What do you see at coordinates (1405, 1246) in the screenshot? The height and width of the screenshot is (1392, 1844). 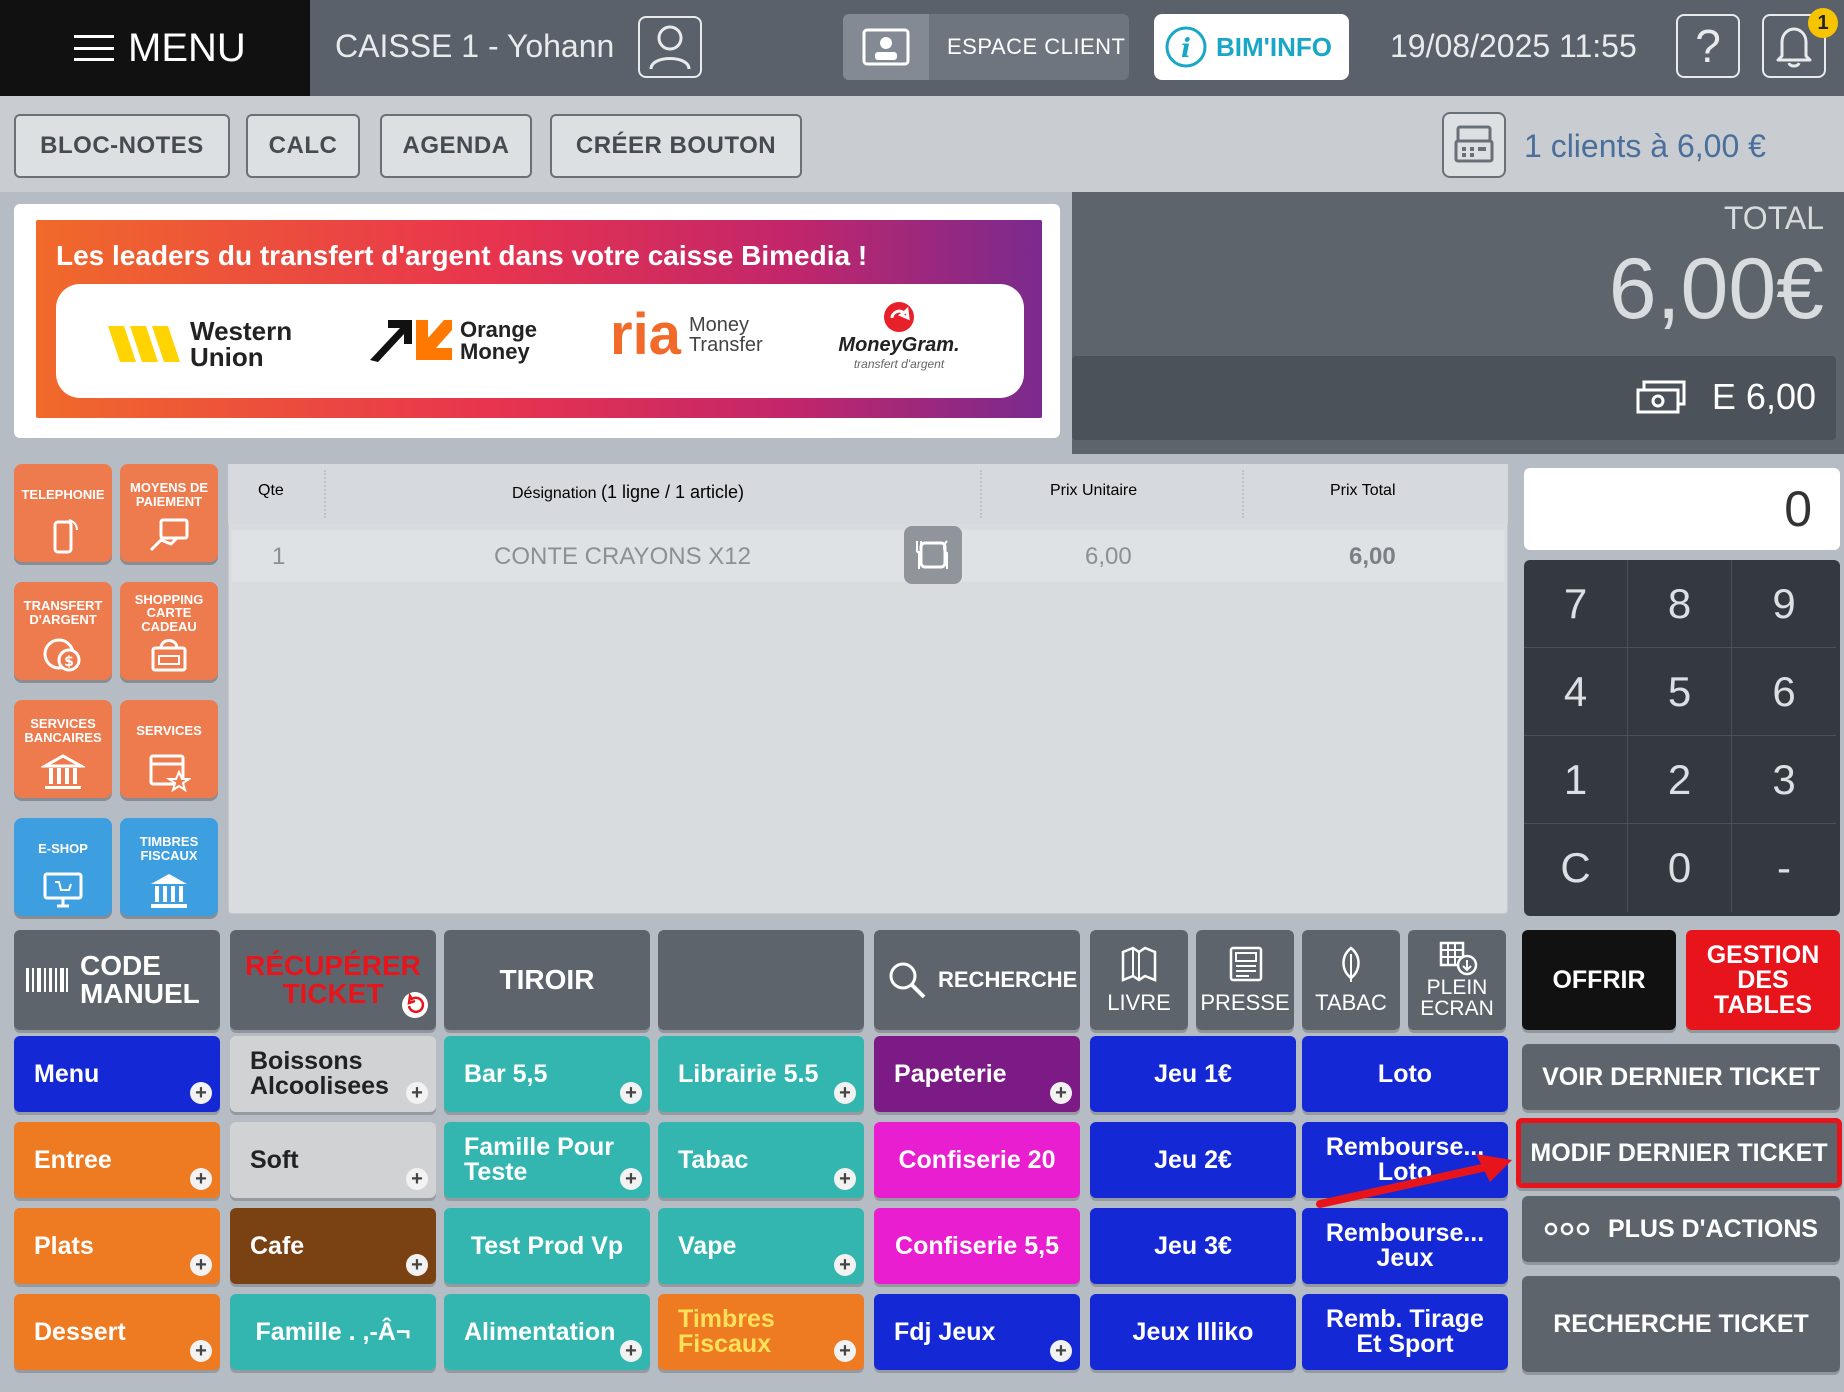 I see `product-button: Rembourse... Jeux` at bounding box center [1405, 1246].